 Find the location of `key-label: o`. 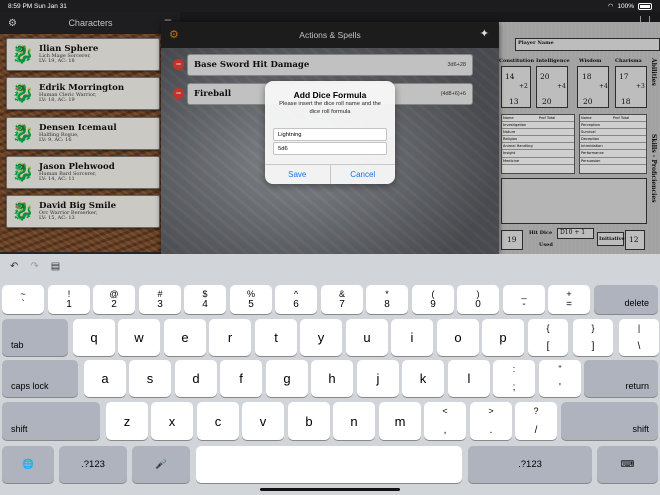

key-label: o is located at coordinates (458, 337).